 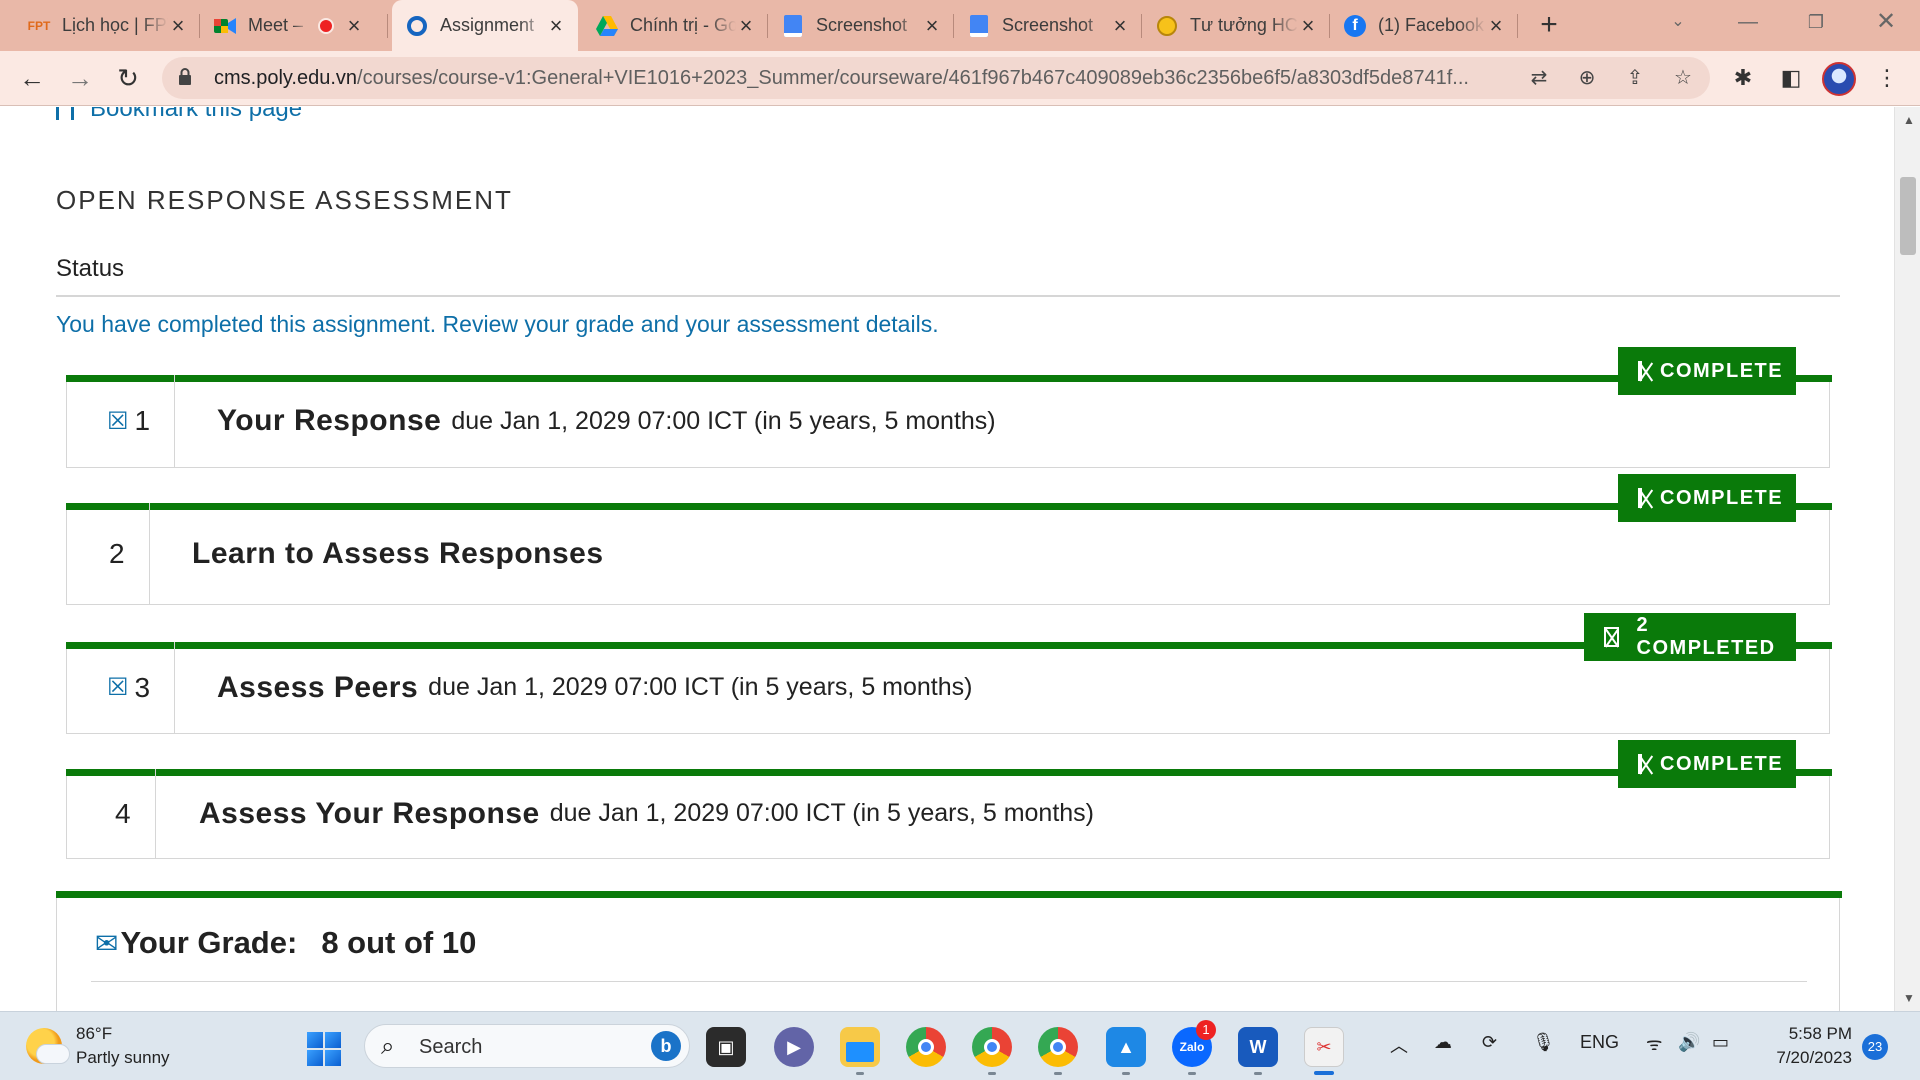 I want to click on teams-chat-icon: ▶, so click(x=794, y=1047).